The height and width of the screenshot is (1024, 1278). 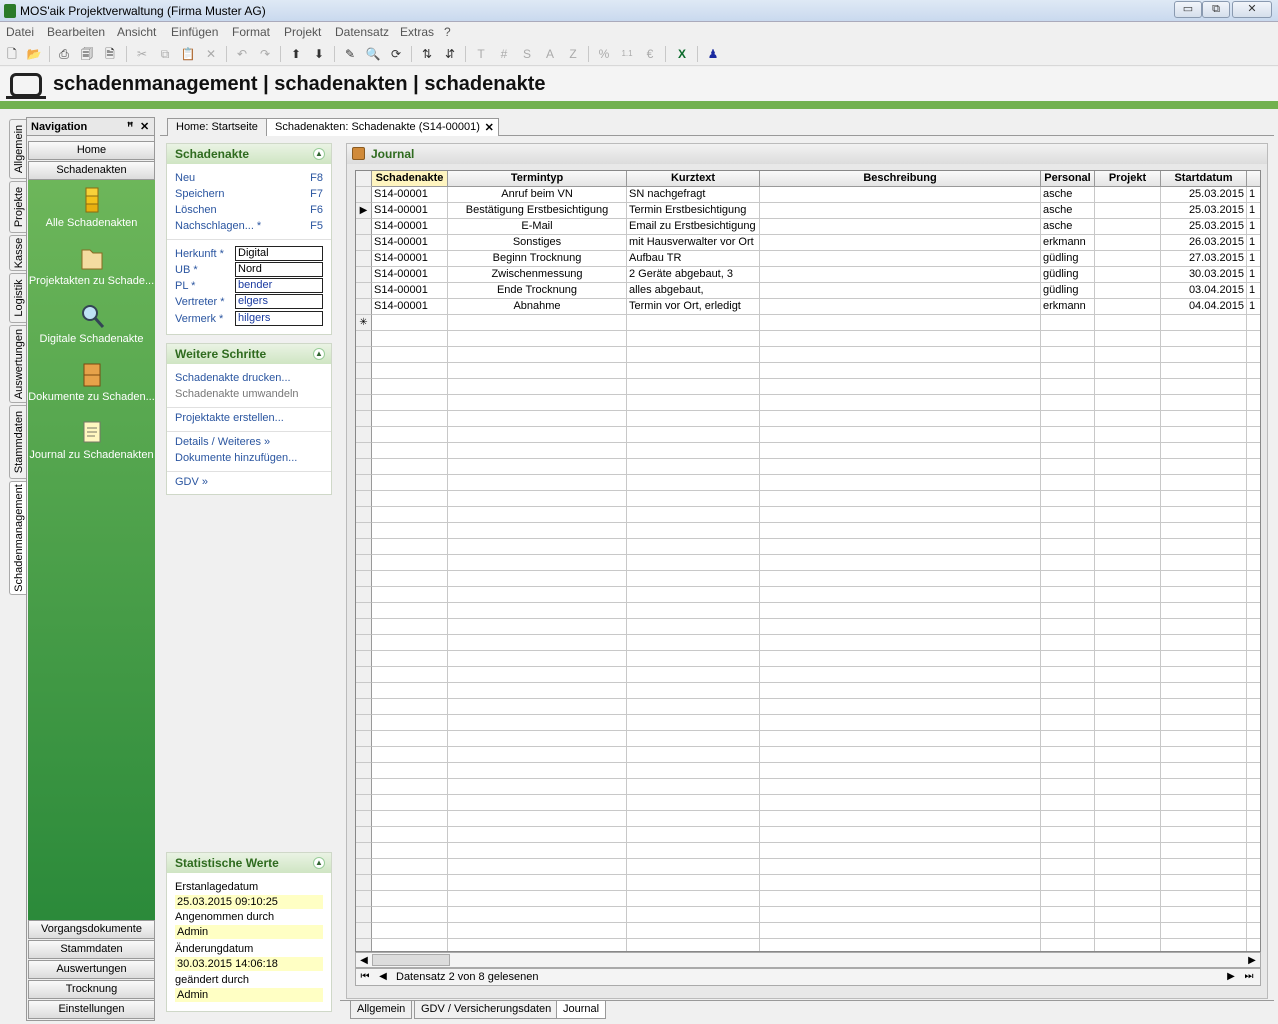 I want to click on column-header: Kurztext, so click(x=693, y=179).